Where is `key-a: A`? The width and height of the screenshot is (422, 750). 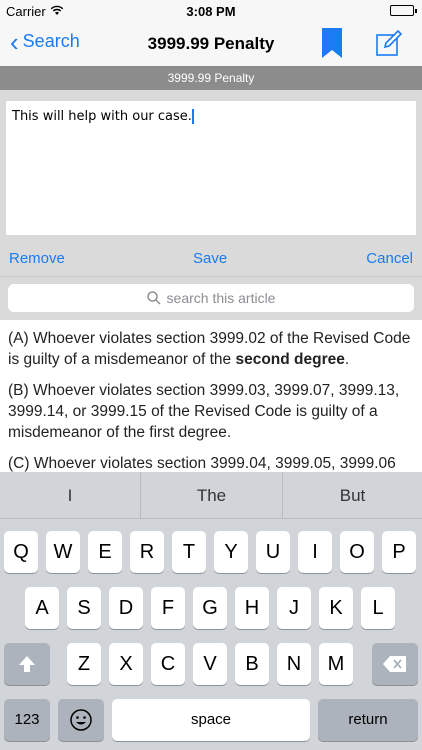
key-a: A is located at coordinates (42, 608).